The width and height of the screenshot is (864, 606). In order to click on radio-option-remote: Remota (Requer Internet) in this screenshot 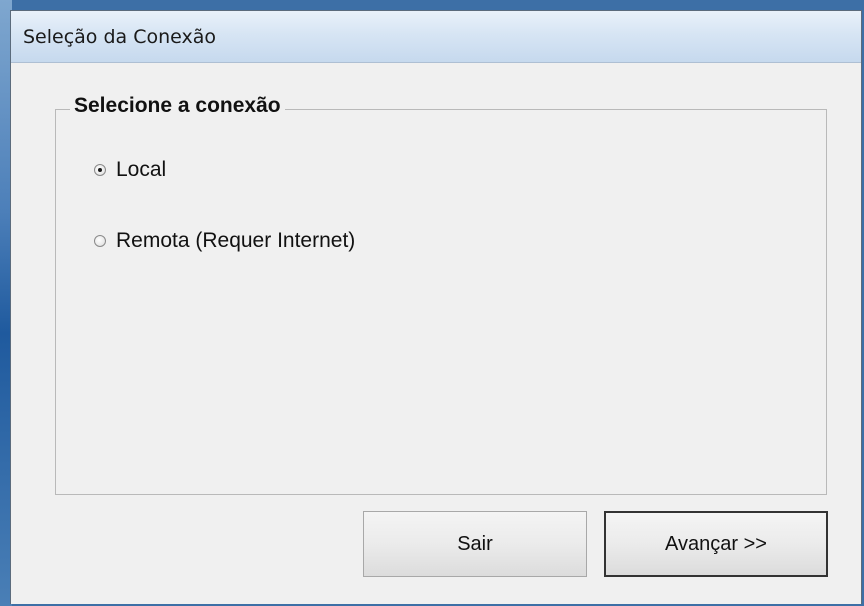, I will do `click(224, 241)`.